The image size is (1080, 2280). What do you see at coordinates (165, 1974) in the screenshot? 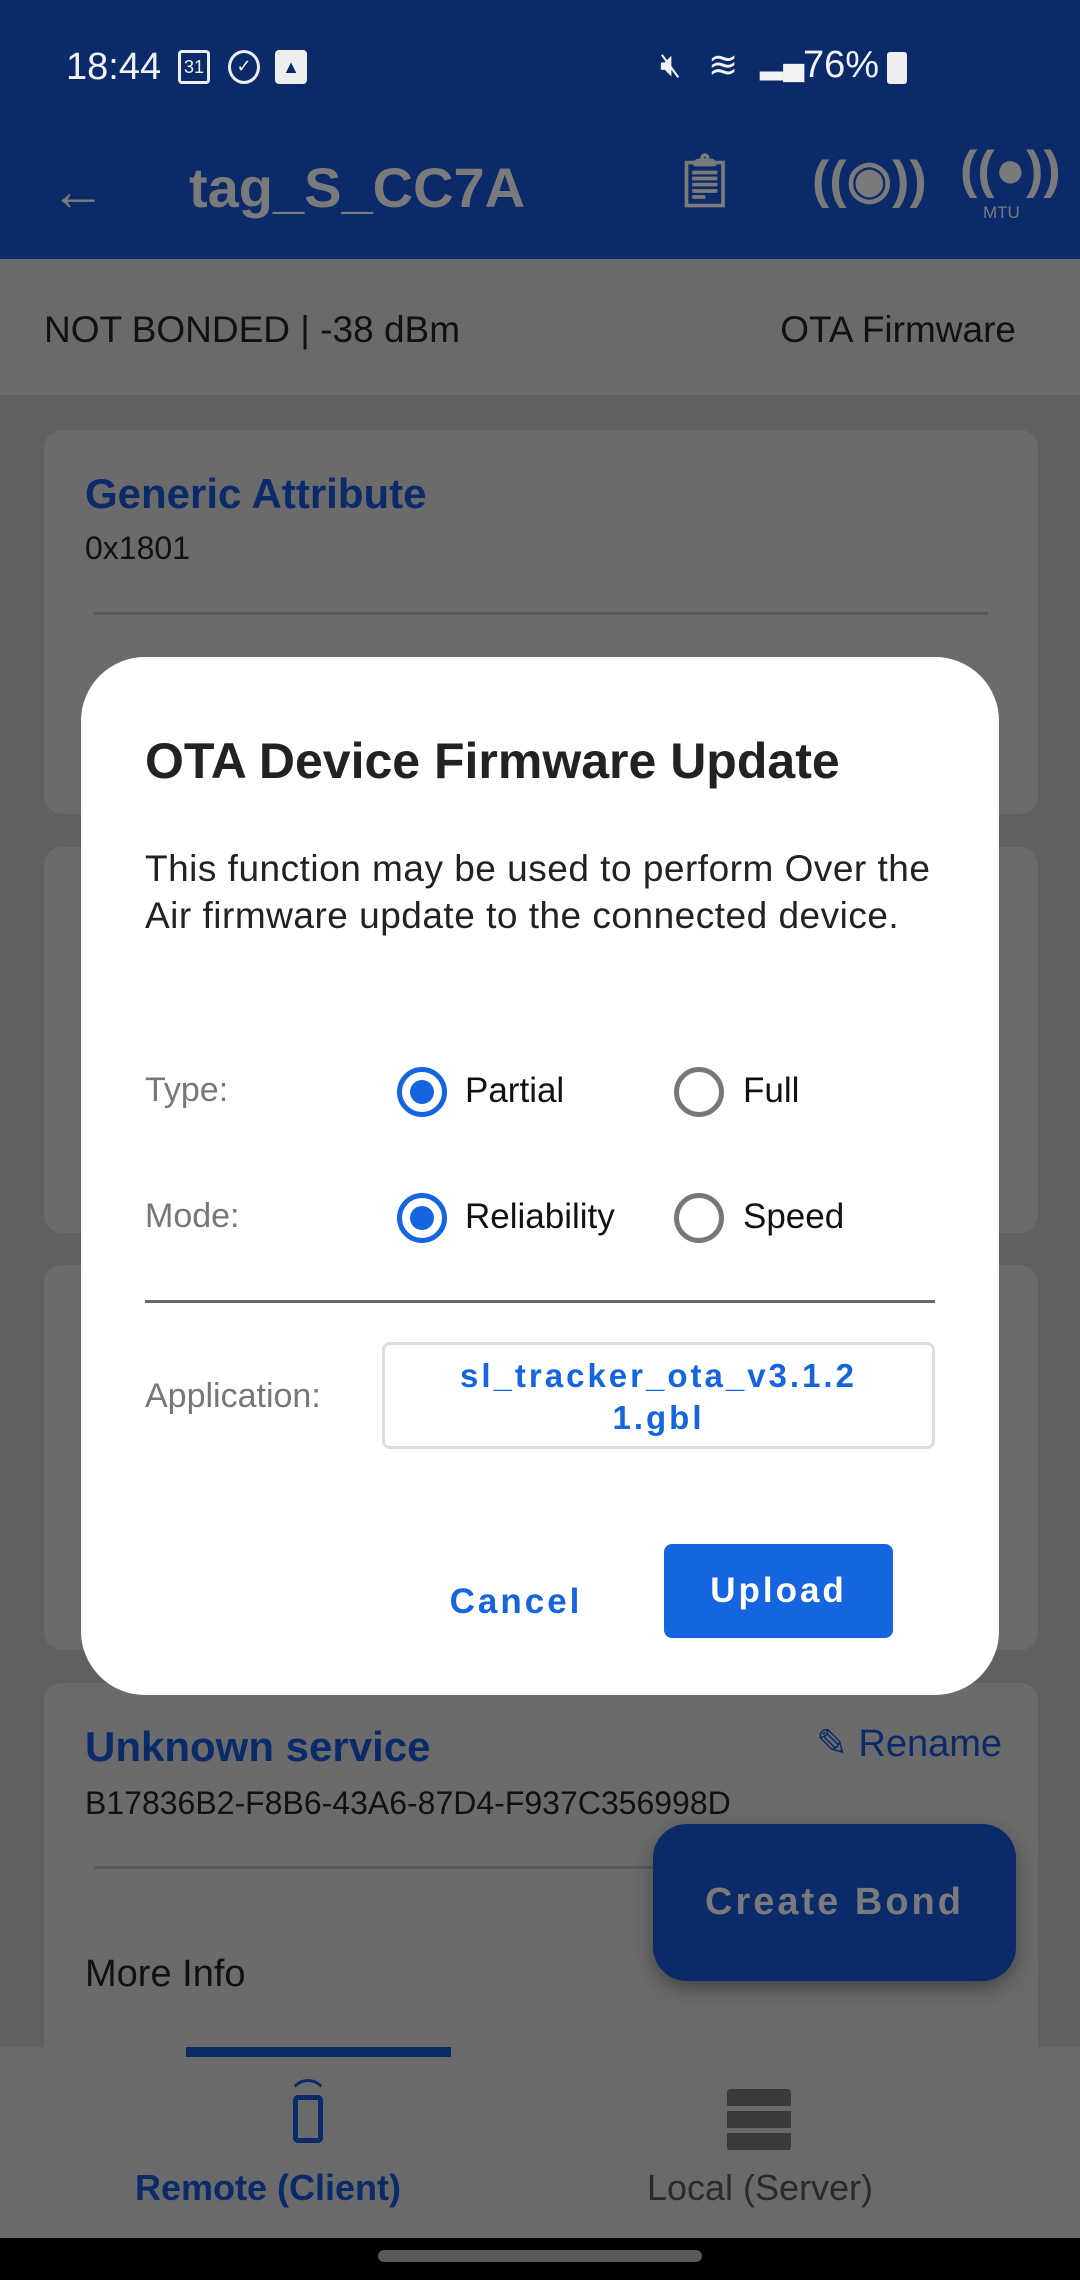
I see `more-info-link: More Info` at bounding box center [165, 1974].